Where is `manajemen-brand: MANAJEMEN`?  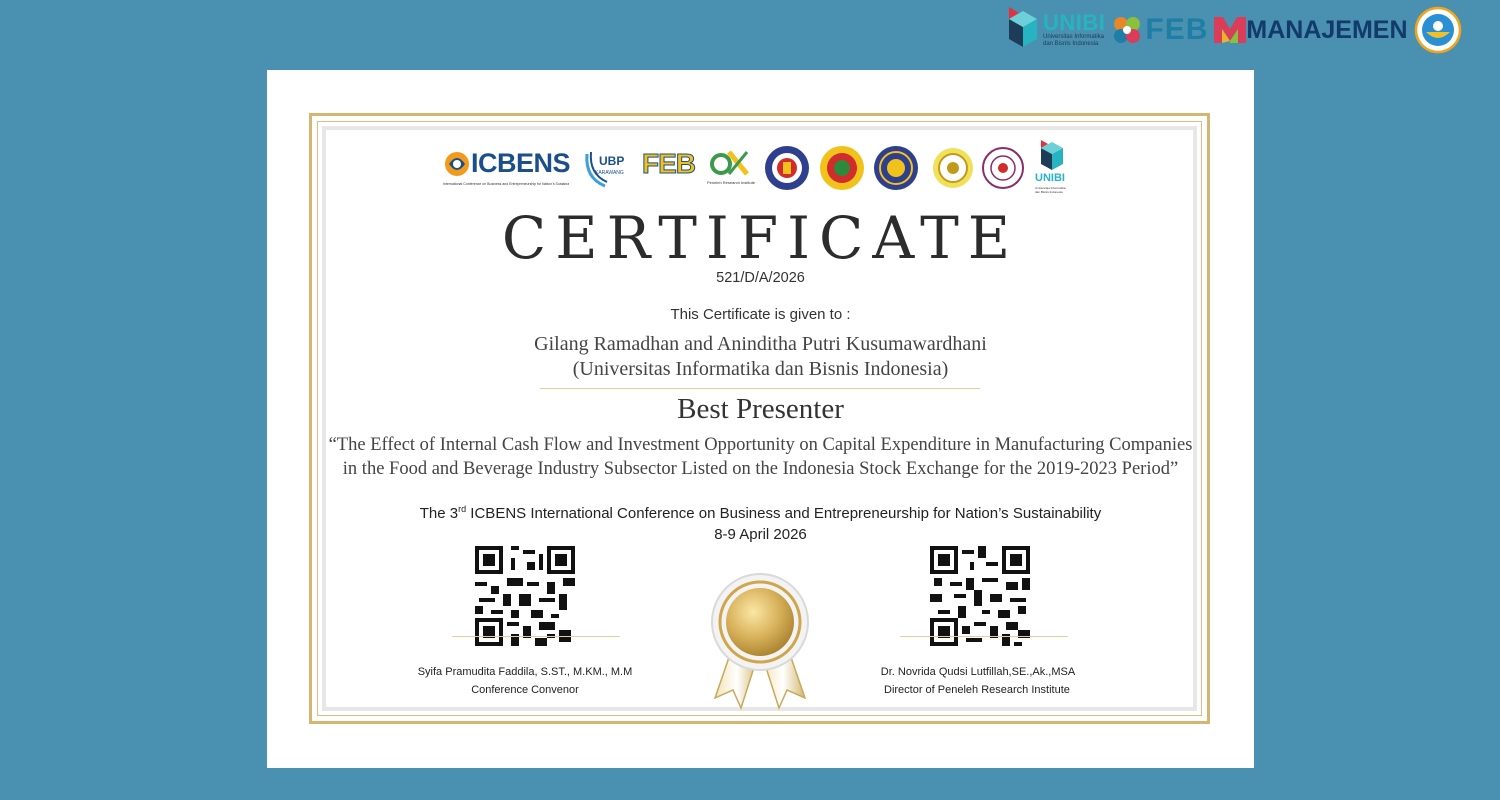 manajemen-brand: MANAJEMEN is located at coordinates (1311, 30).